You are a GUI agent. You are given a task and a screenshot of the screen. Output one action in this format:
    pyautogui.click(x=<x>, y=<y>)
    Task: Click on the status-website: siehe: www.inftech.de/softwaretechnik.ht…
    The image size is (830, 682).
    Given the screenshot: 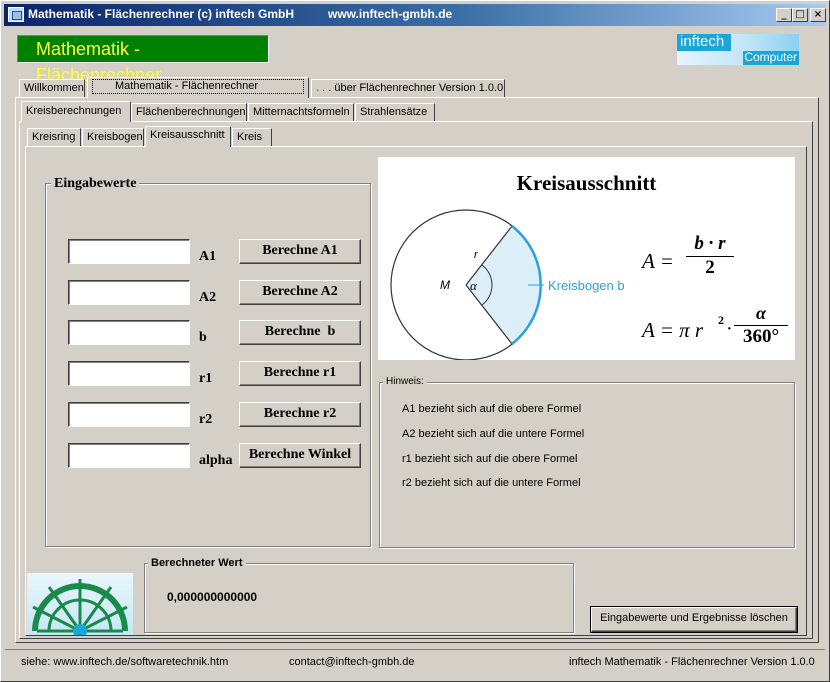 What is the action you would take?
    pyautogui.click(x=125, y=662)
    